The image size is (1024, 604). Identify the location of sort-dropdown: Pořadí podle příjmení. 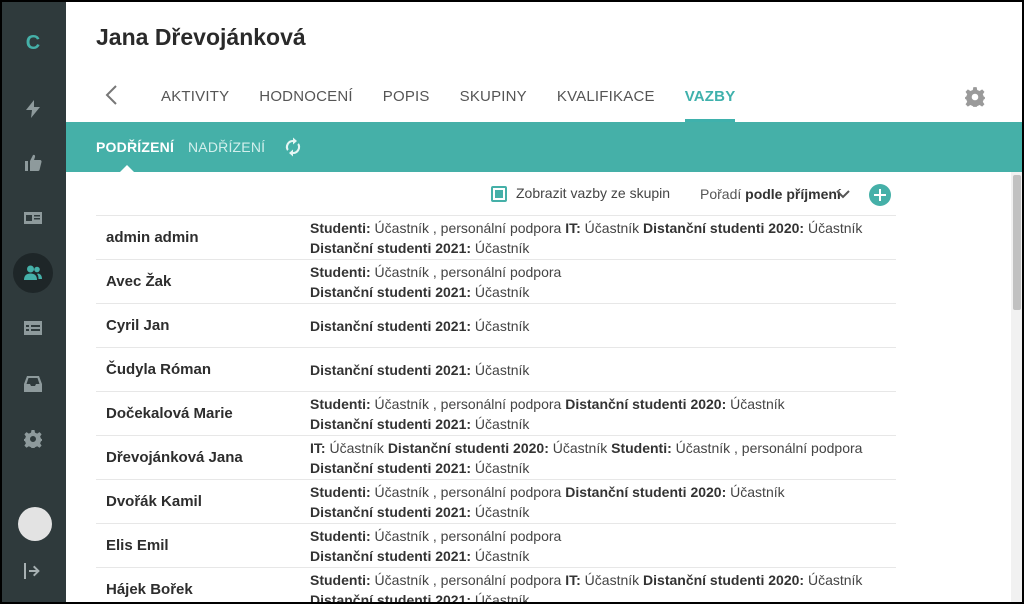
(770, 194).